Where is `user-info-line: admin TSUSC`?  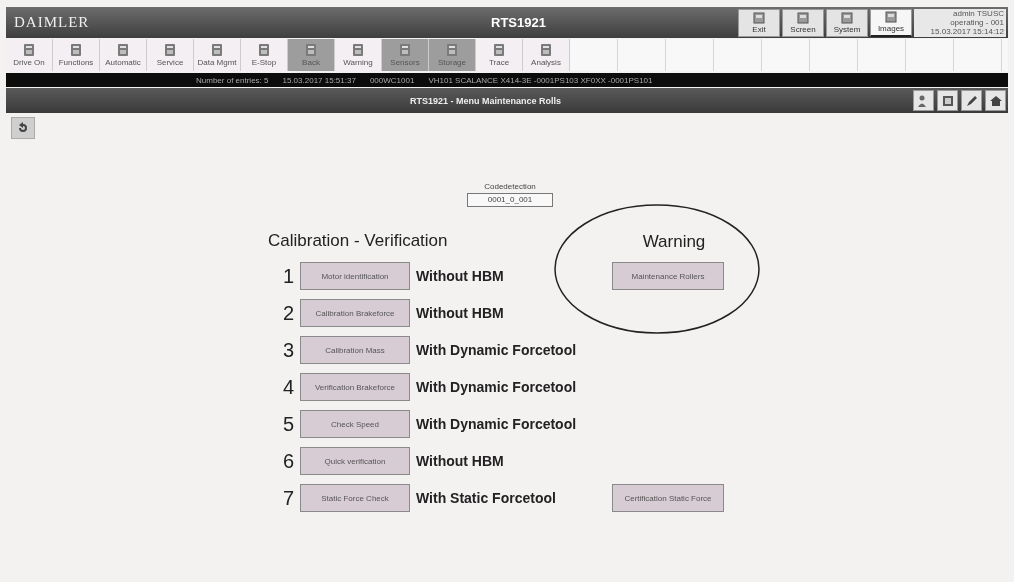
user-info-line: admin TSUSC is located at coordinates (978, 13).